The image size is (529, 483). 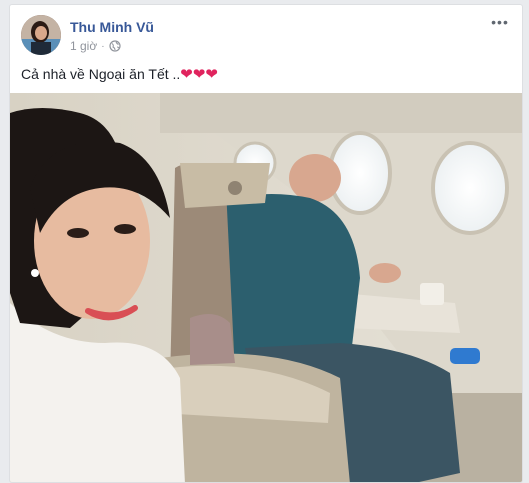 What do you see at coordinates (112, 27) in the screenshot?
I see `author-name-link: Thu Minh Vũ` at bounding box center [112, 27].